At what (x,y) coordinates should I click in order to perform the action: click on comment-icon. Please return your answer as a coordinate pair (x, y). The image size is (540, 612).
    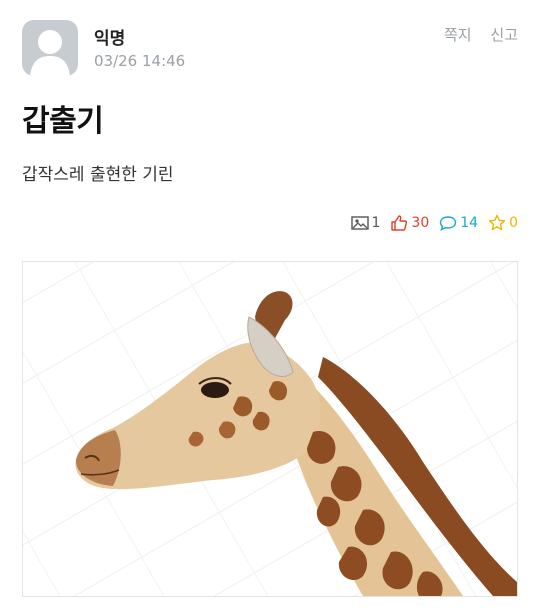
    Looking at the image, I should click on (448, 223).